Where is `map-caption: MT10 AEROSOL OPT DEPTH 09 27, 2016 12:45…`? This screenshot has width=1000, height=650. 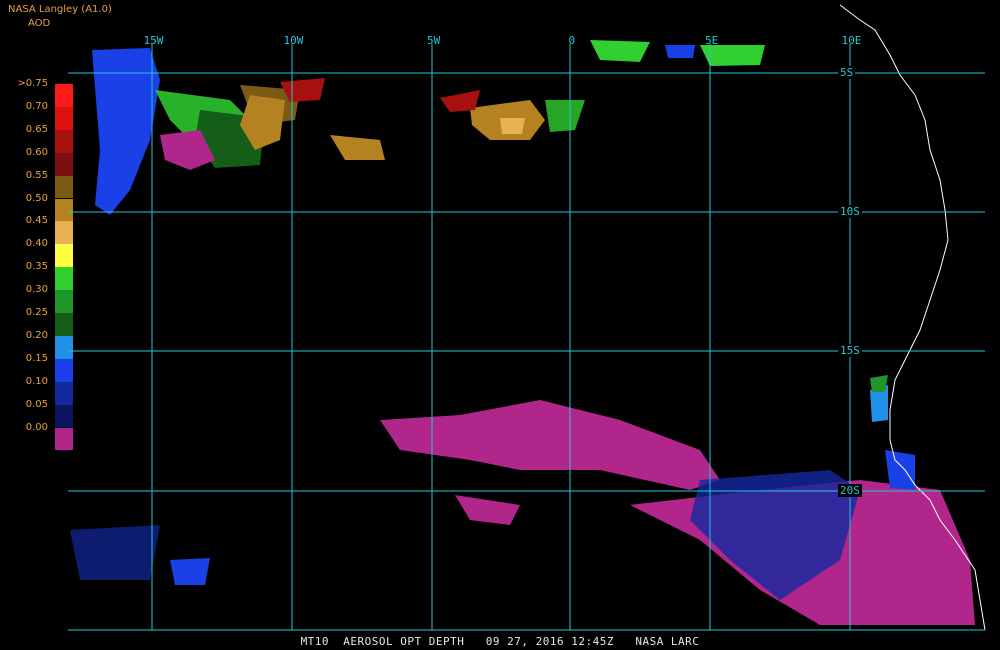
map-caption: MT10 AEROSOL OPT DEPTH 09 27, 2016 12:45… is located at coordinates (500, 641).